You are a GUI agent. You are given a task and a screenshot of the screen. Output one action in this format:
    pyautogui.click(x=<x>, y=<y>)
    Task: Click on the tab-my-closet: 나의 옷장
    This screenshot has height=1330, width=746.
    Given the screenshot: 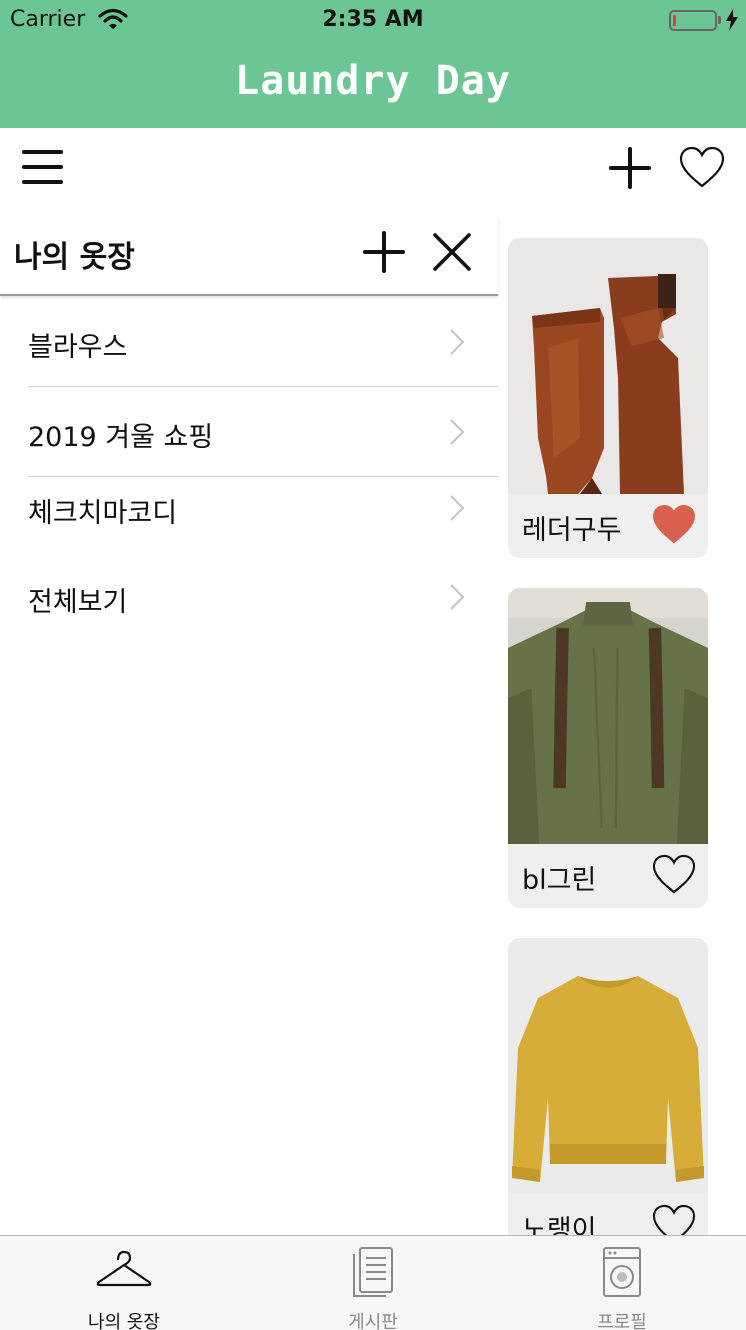 What is the action you would take?
    pyautogui.click(x=124, y=1283)
    